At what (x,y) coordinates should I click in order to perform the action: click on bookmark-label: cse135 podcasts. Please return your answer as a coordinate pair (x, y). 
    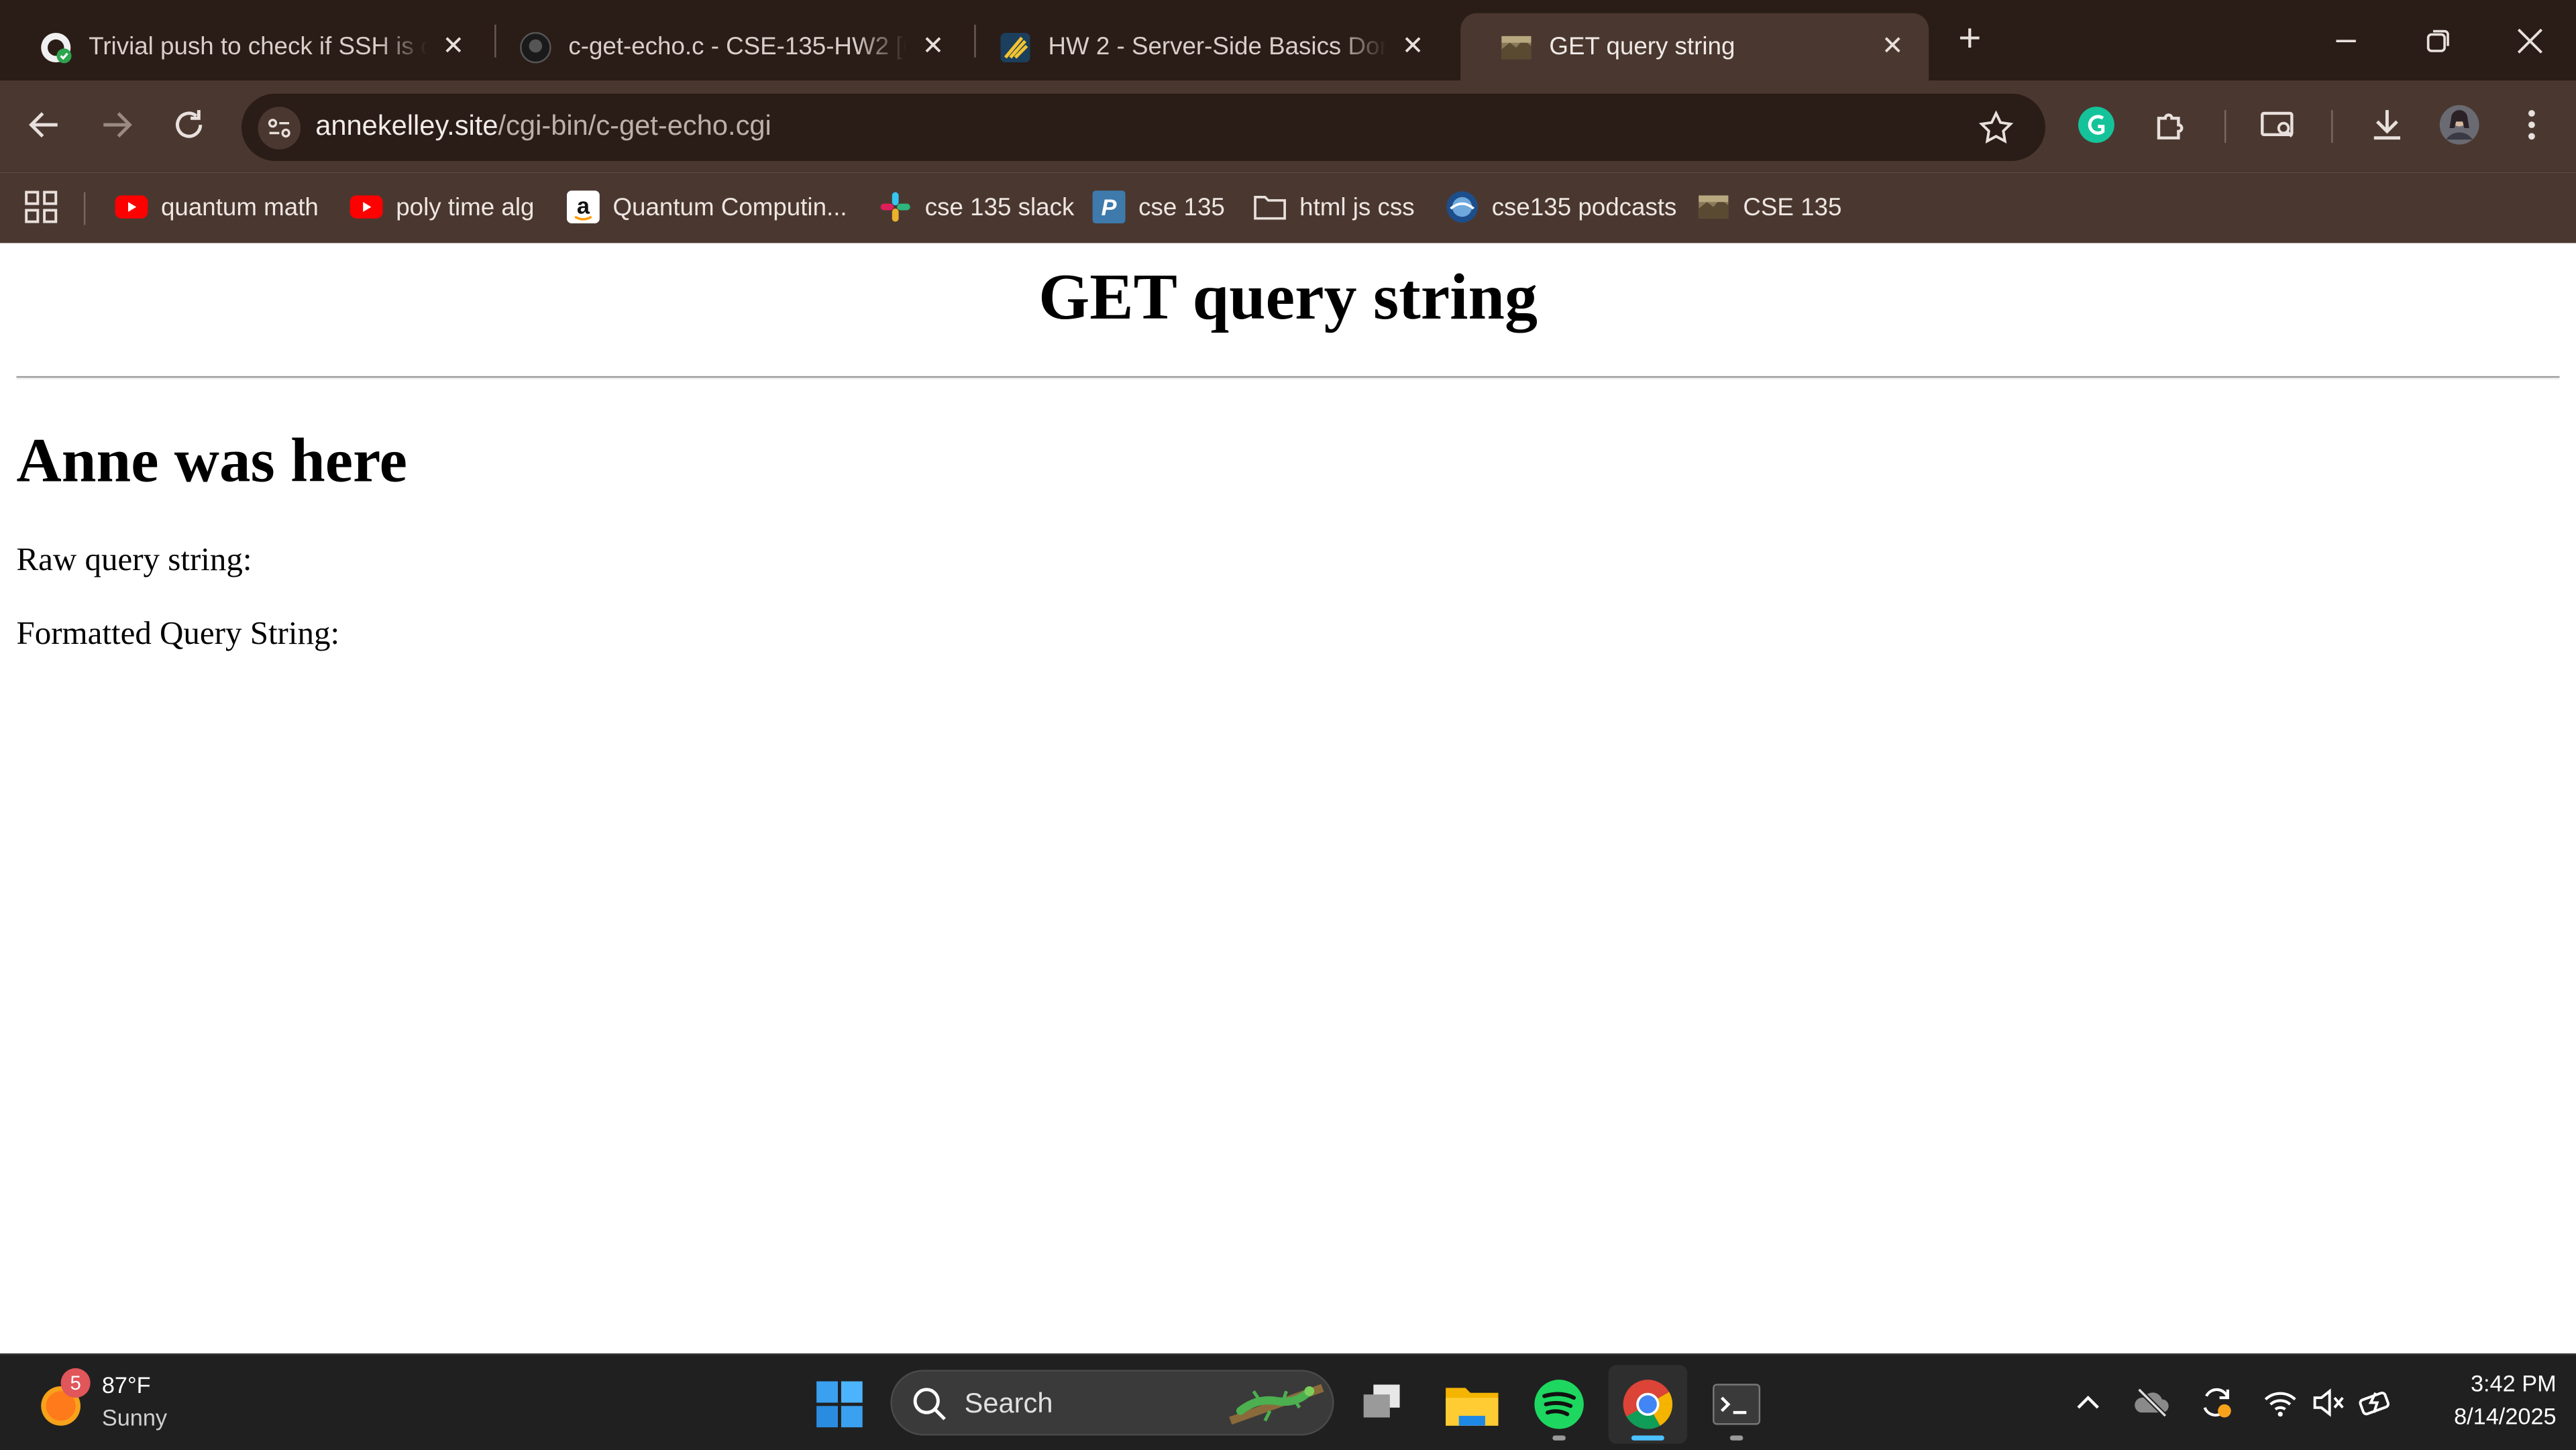
    Looking at the image, I should click on (1584, 206).